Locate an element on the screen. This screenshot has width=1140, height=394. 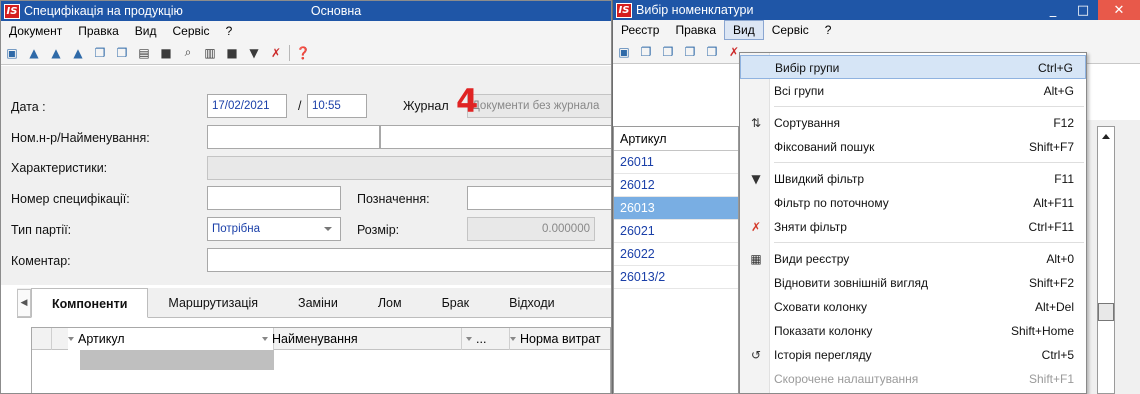
menu-item-5: Фільтр по поточному Alt+F11 is located at coordinates (913, 203).